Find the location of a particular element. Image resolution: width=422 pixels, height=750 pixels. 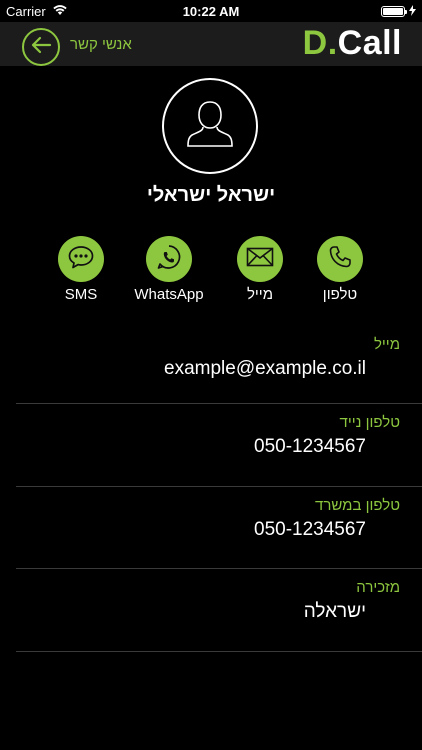

arrow-left-icon is located at coordinates (41, 47).